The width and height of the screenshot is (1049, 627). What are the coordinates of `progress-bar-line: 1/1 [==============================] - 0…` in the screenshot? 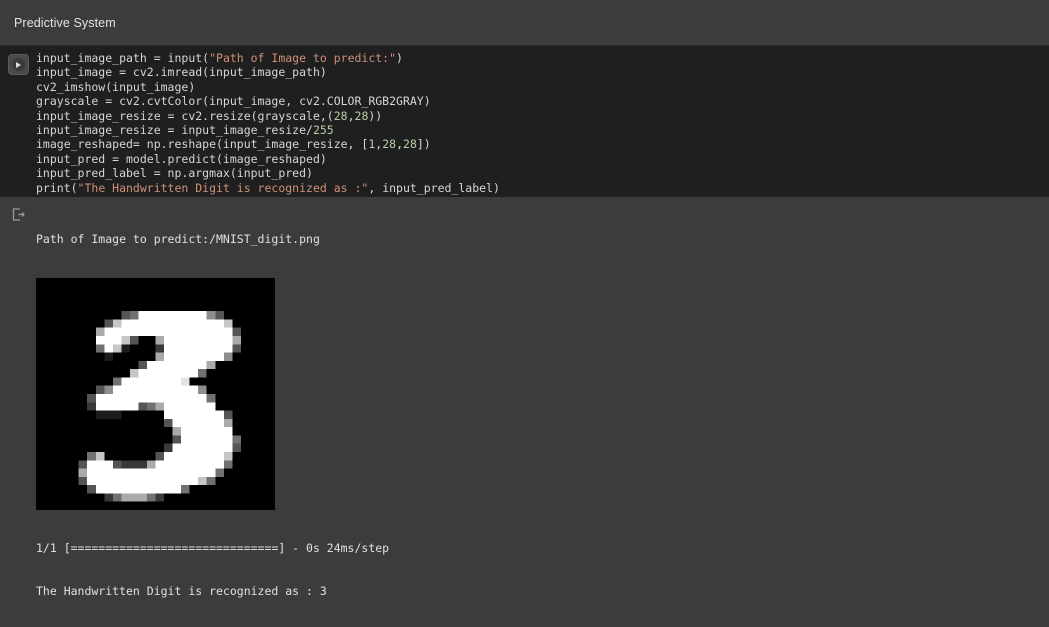 It's located at (213, 547).